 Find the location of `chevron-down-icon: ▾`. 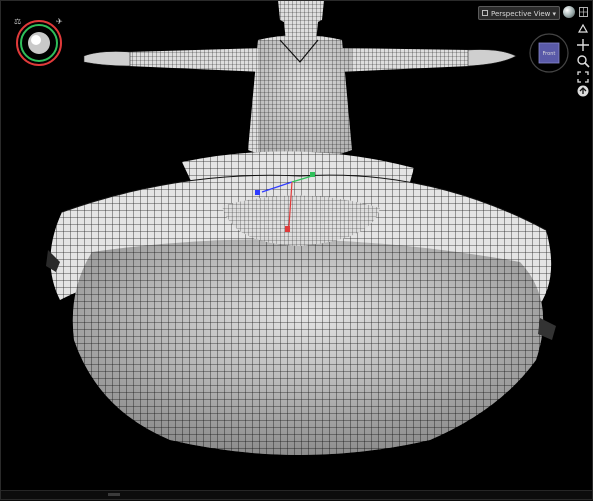

chevron-down-icon: ▾ is located at coordinates (554, 14).